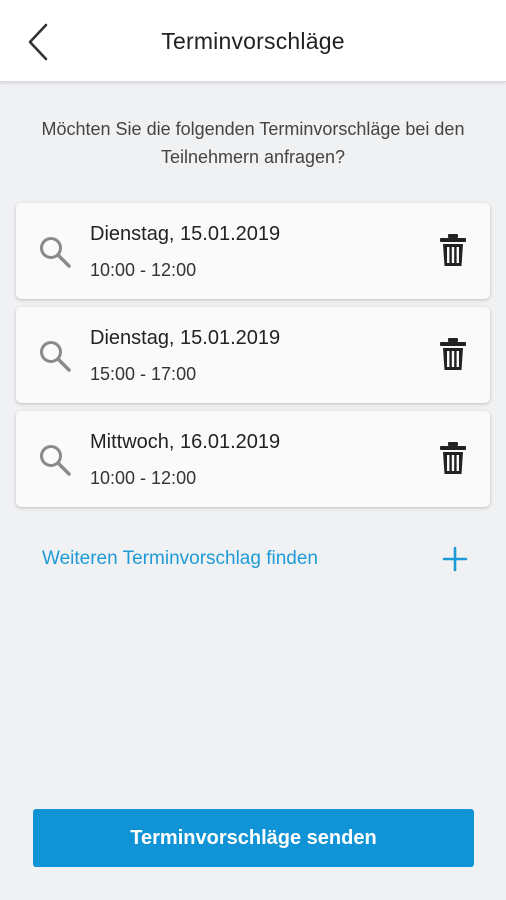 Image resolution: width=506 pixels, height=900 pixels. What do you see at coordinates (455, 559) in the screenshot?
I see `plus-icon` at bounding box center [455, 559].